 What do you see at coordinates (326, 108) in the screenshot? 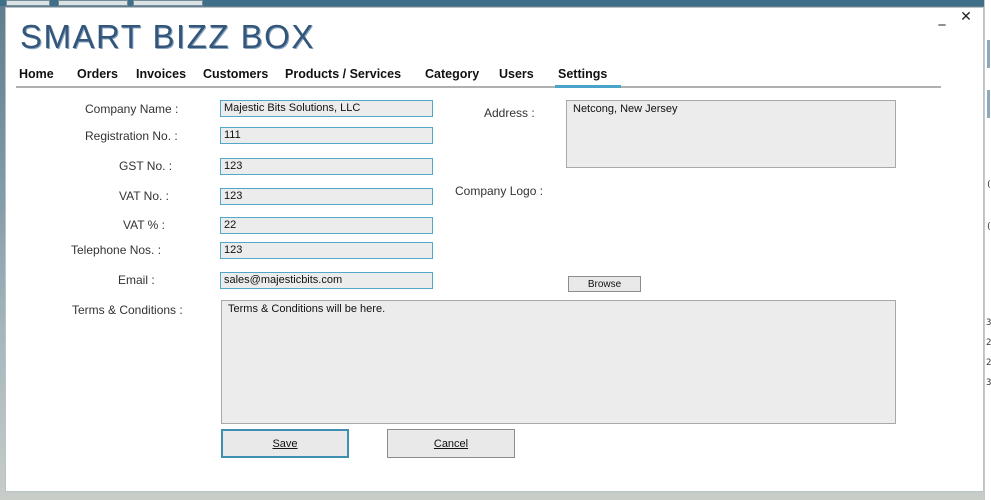
I see `company-name-field: Majestic Bits Solutions, LLC` at bounding box center [326, 108].